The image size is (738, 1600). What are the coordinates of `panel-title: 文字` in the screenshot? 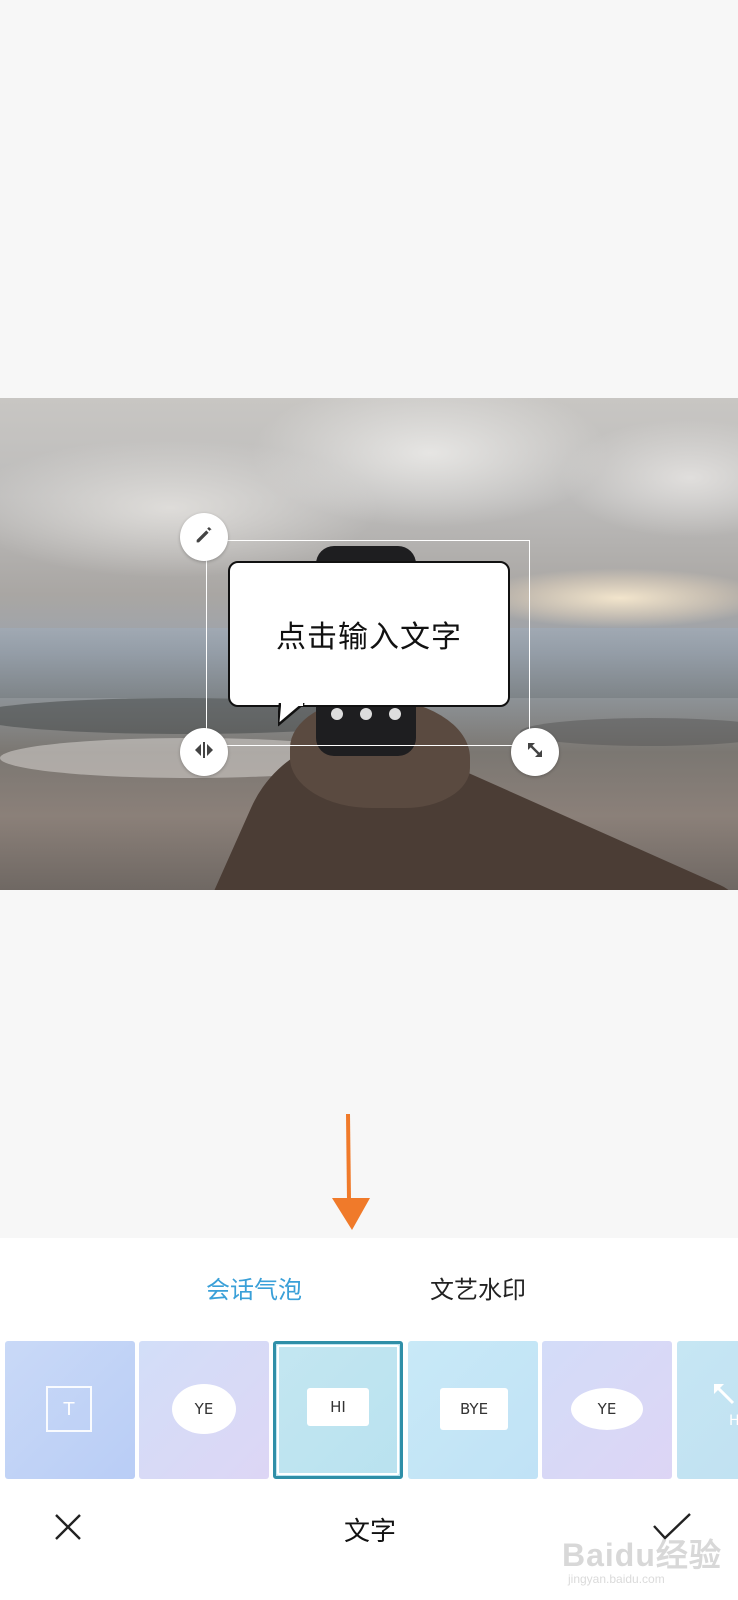 It's located at (369, 1532).